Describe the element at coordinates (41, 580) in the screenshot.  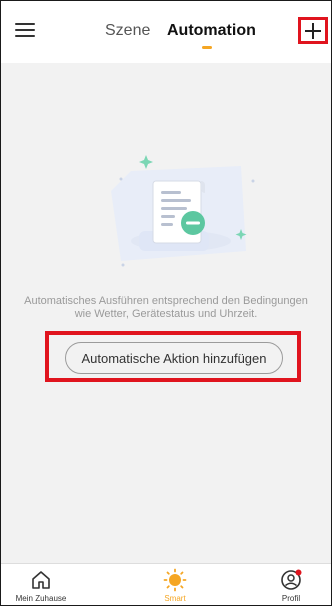
I see `home-icon` at that location.